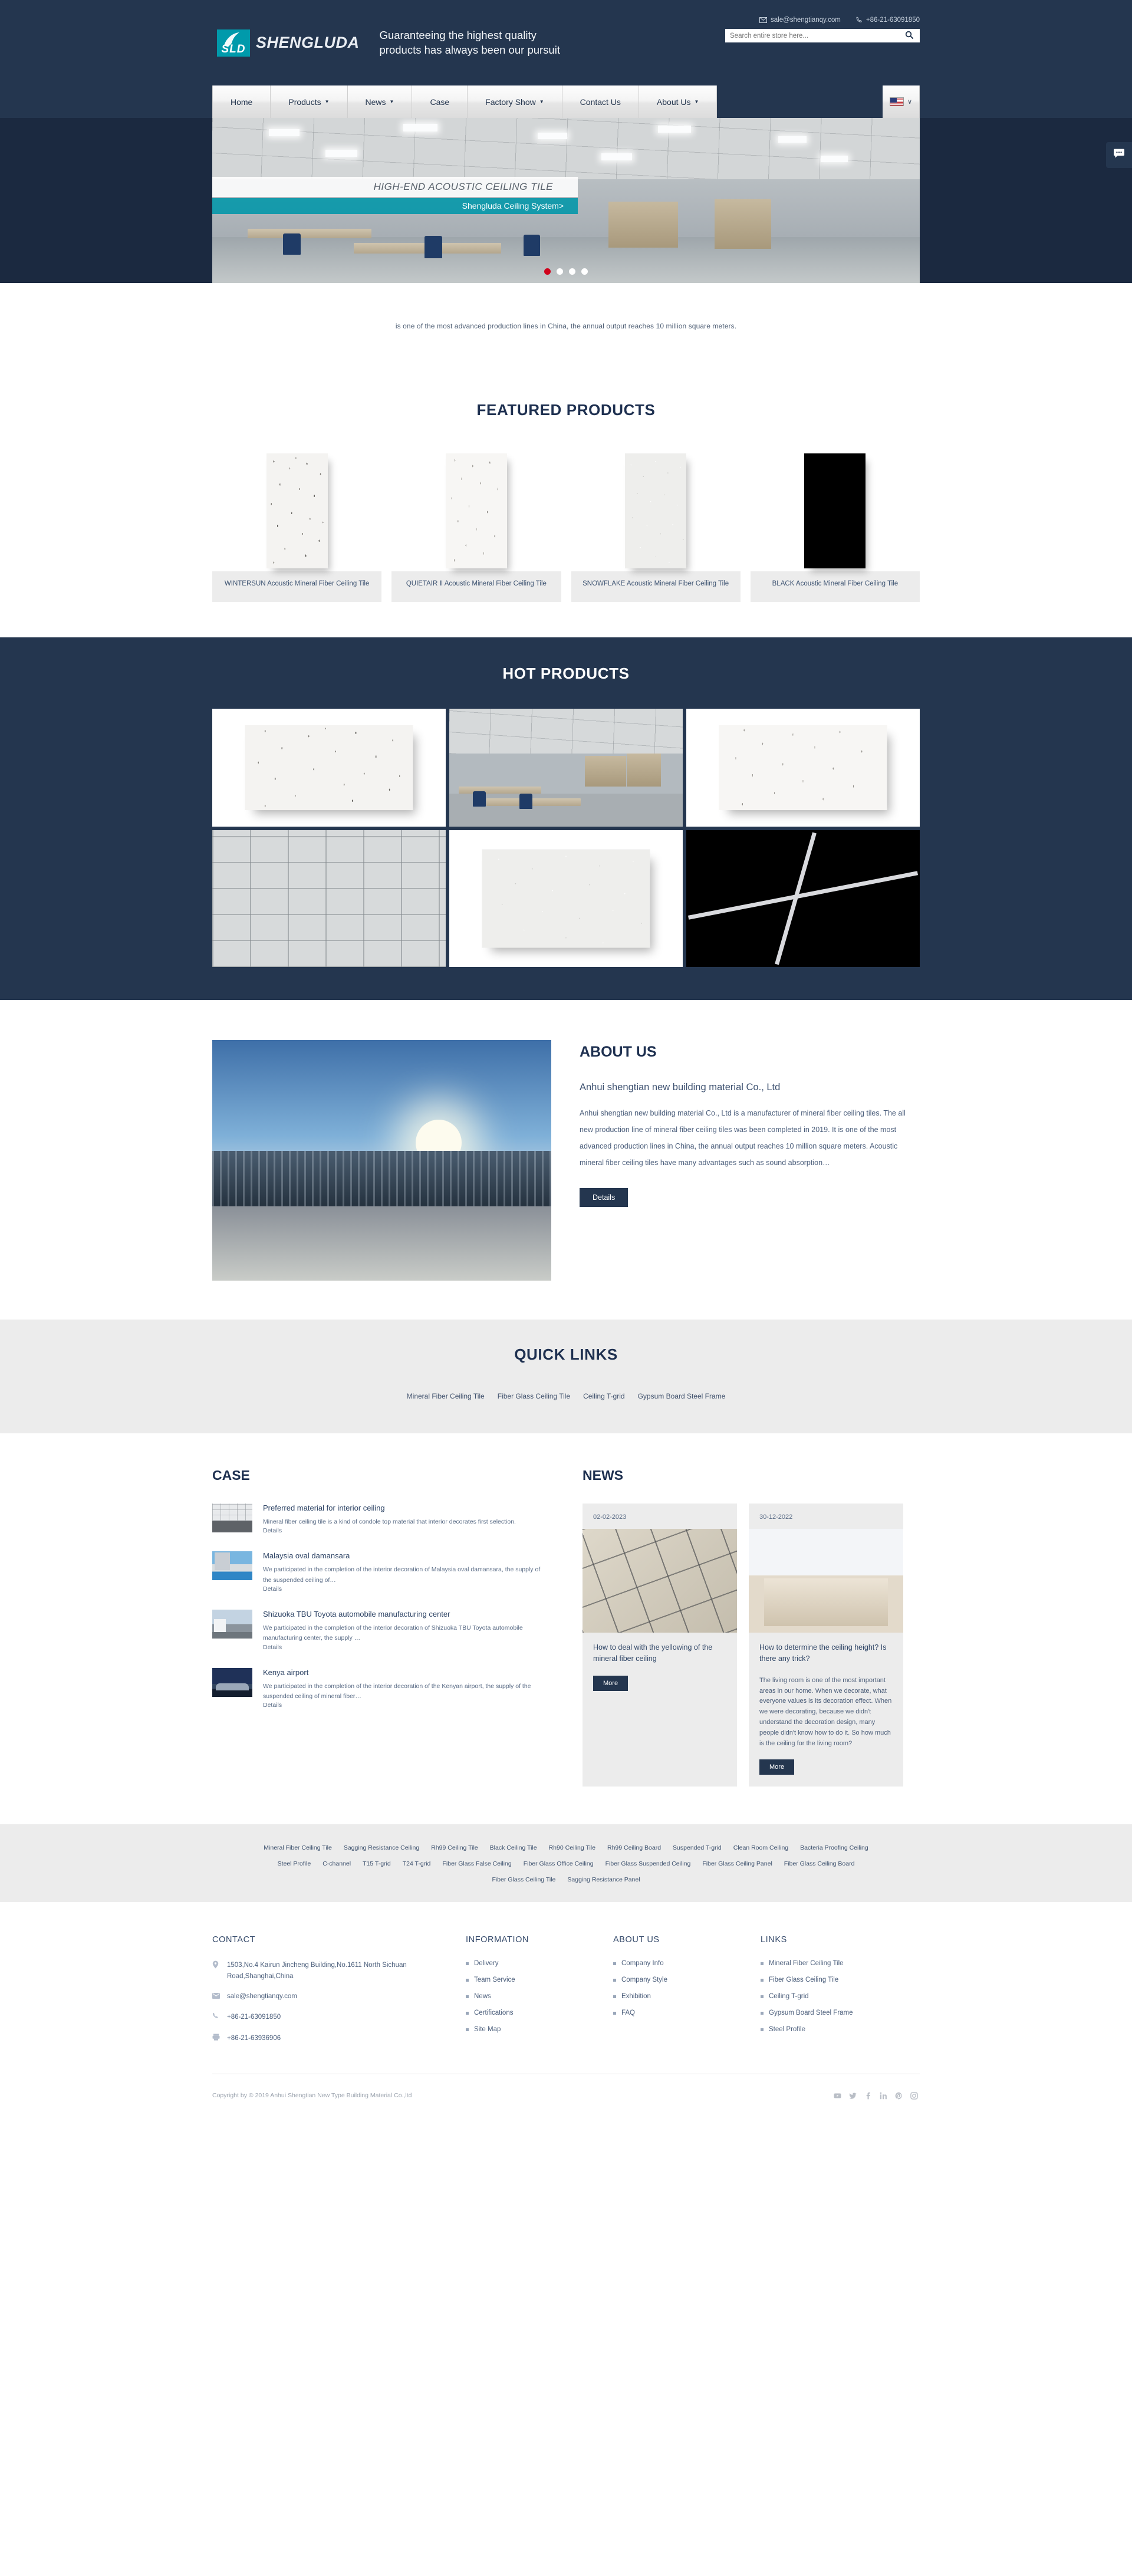  What do you see at coordinates (232, 1624) in the screenshot?
I see `case-thumbnail` at bounding box center [232, 1624].